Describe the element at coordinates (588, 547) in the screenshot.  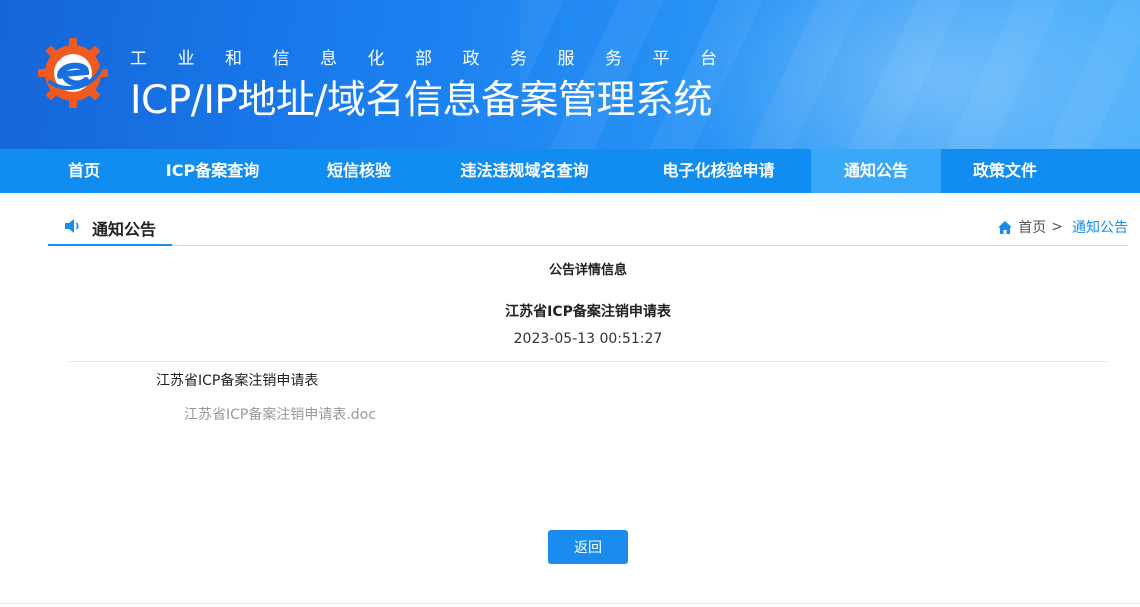
I see `back-button: 返回` at that location.